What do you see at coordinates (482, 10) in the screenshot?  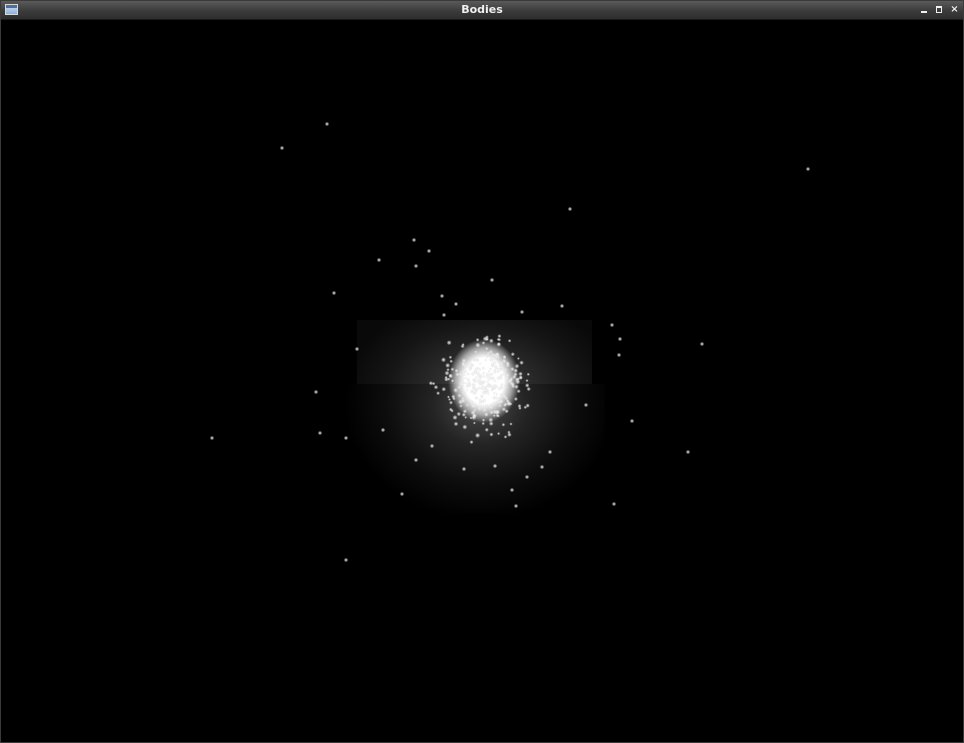 I see `title-bar: Bodies ×` at bounding box center [482, 10].